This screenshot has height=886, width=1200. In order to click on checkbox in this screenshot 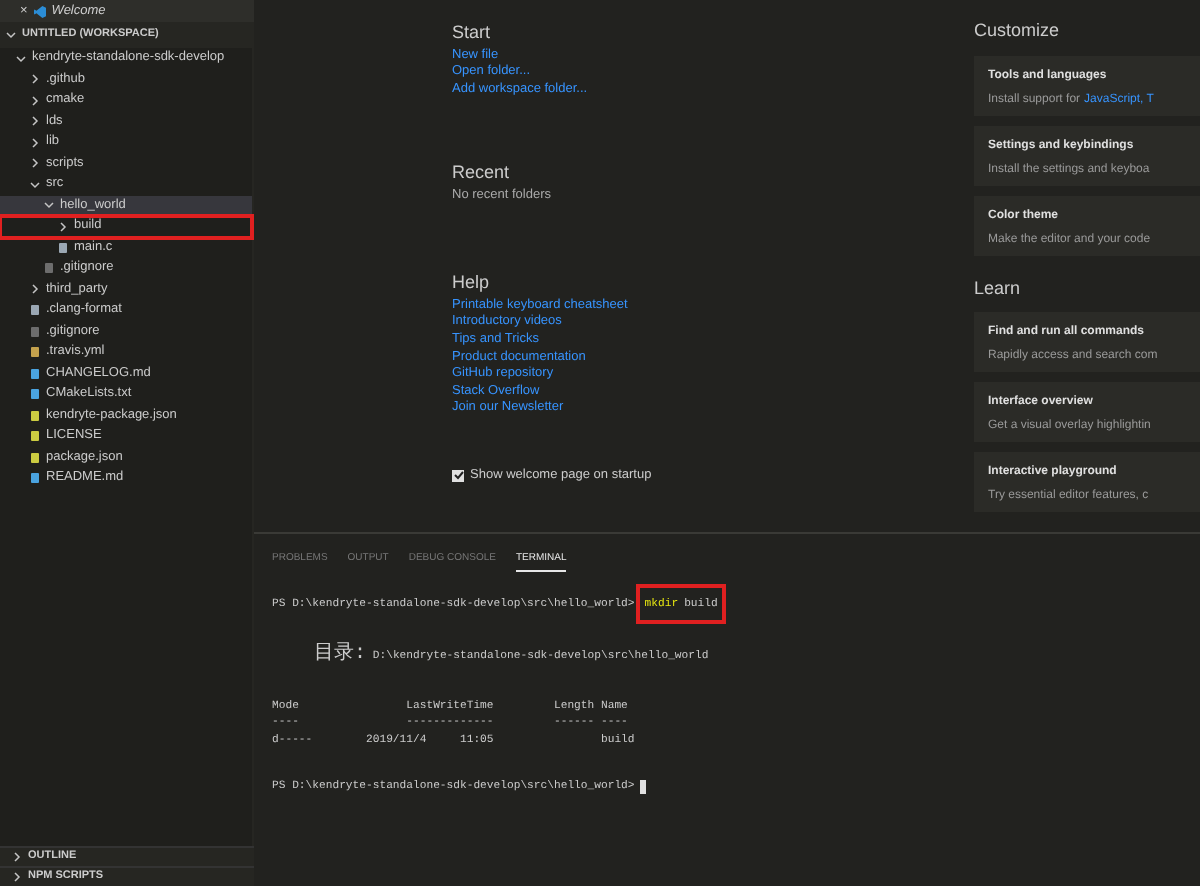, I will do `click(458, 475)`.